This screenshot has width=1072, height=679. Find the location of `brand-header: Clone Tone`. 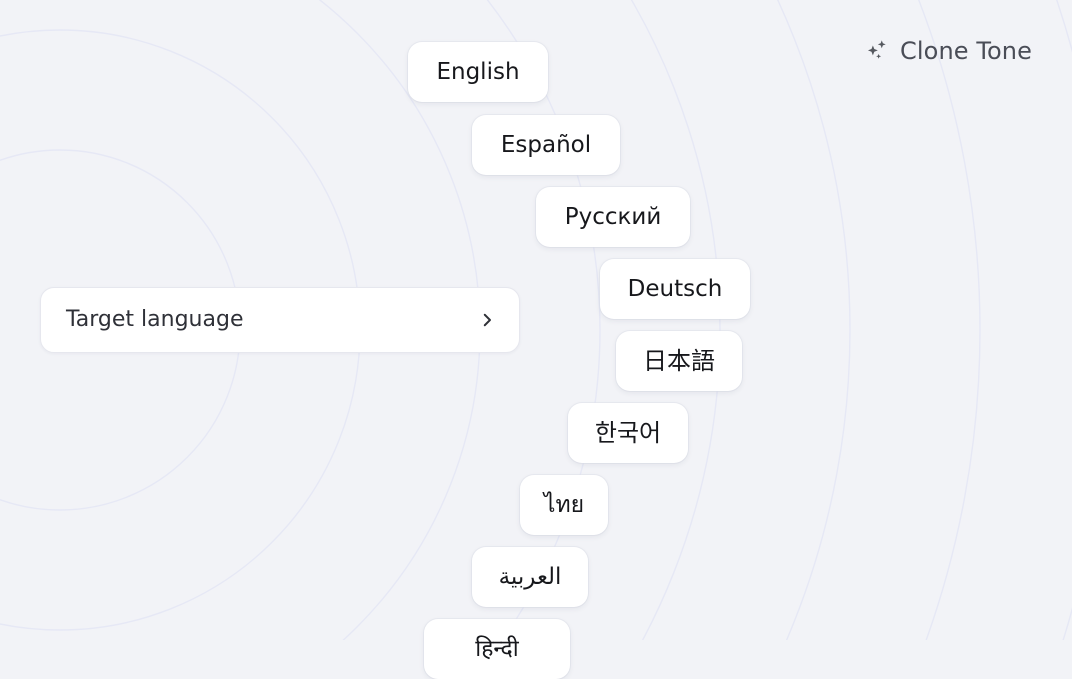

brand-header: Clone Tone is located at coordinates (948, 51).